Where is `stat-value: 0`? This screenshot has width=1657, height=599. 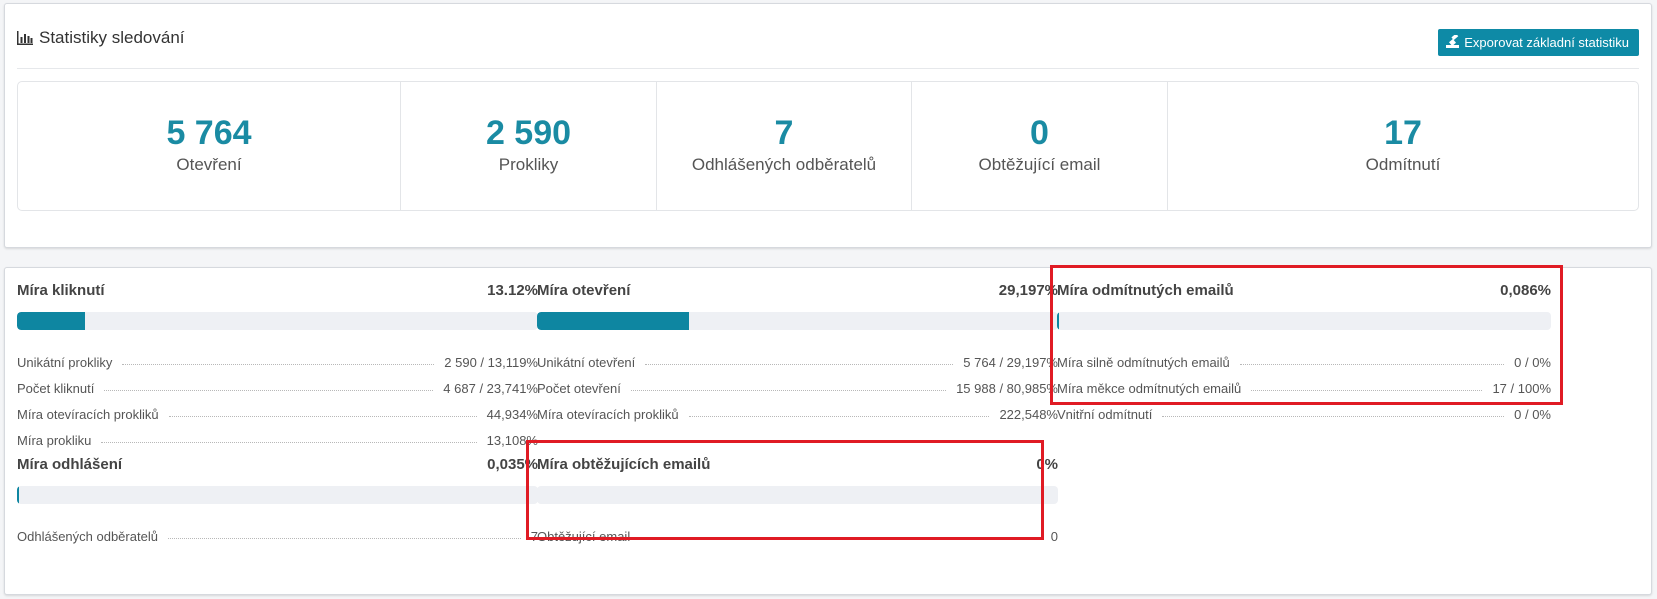 stat-value: 0 is located at coordinates (1039, 133).